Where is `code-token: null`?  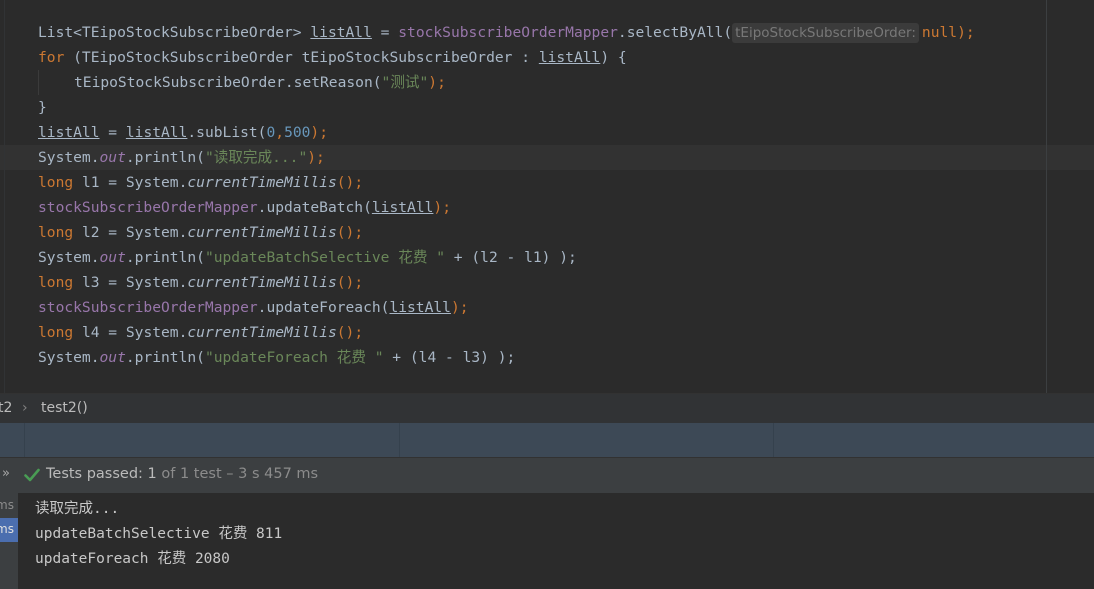
code-token: null is located at coordinates (939, 32).